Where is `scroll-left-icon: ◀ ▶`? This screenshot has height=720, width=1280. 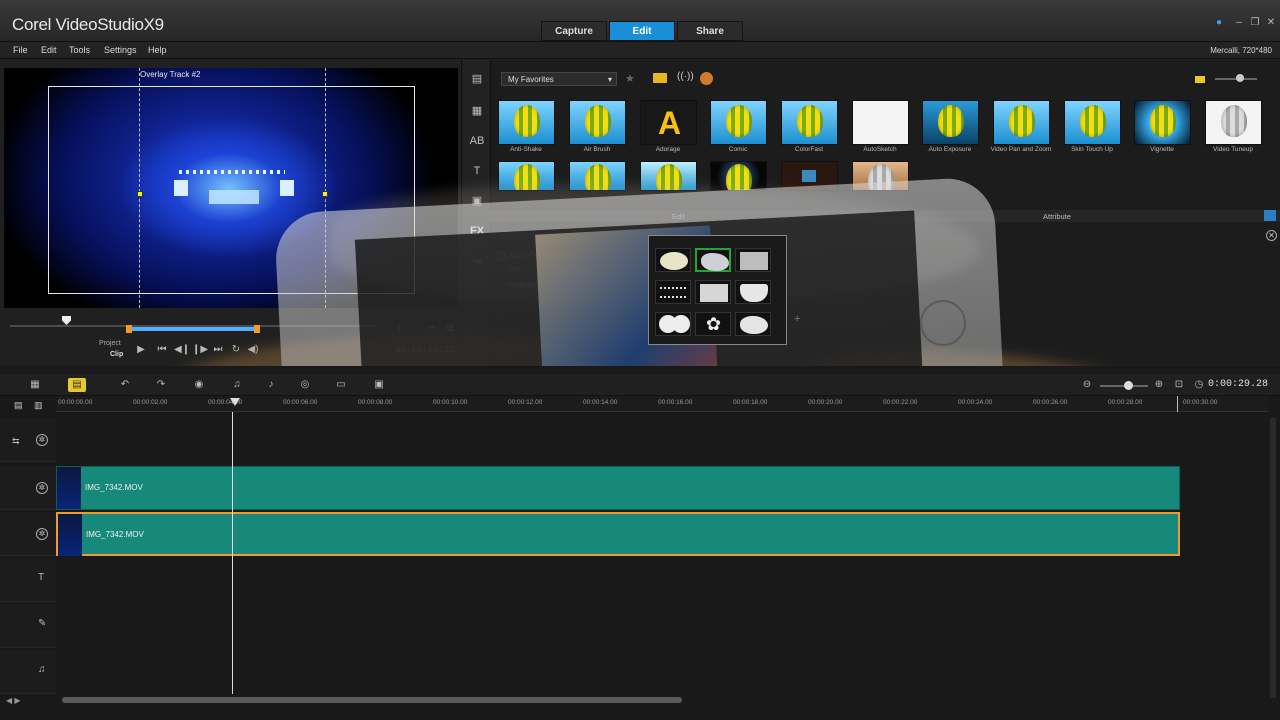 scroll-left-icon: ◀ ▶ is located at coordinates (13, 700).